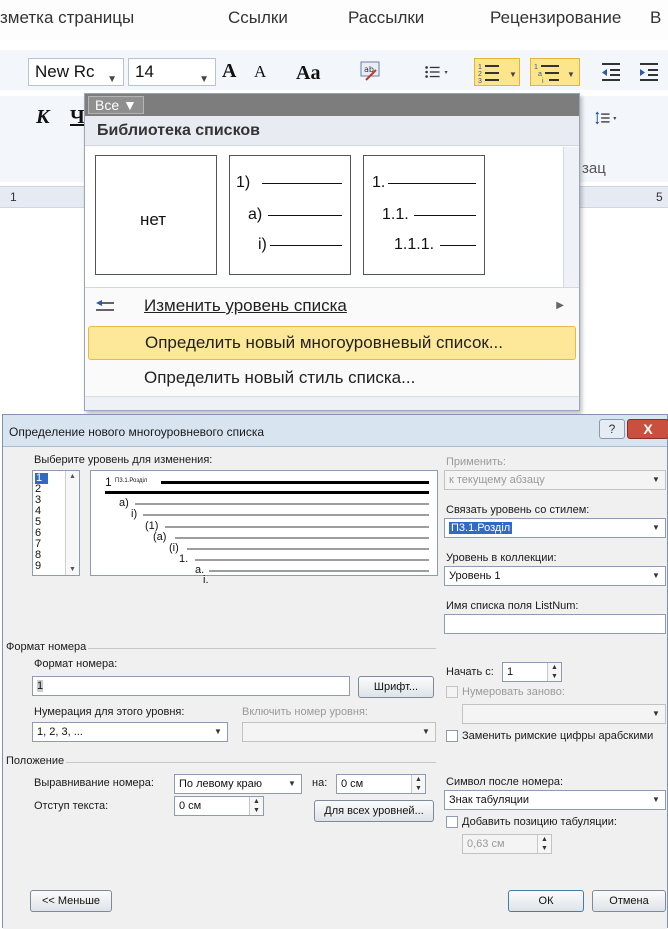 The image size is (668, 929). I want to click on follow-number-combo: Знак табуляции ▼, so click(555, 800).